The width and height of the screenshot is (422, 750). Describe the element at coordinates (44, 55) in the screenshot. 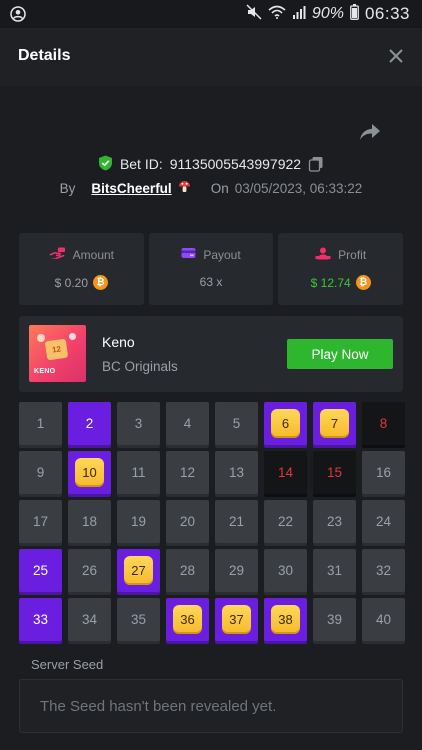

I see `dialog-title: Details` at that location.